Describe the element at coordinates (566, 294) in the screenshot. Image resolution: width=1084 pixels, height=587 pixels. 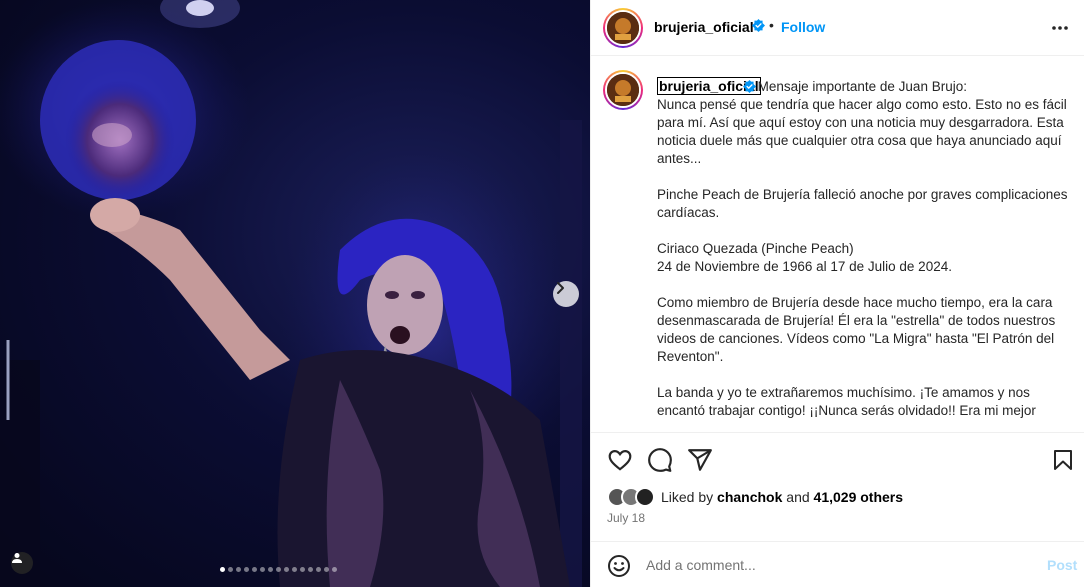
I see `next-slide-button` at that location.